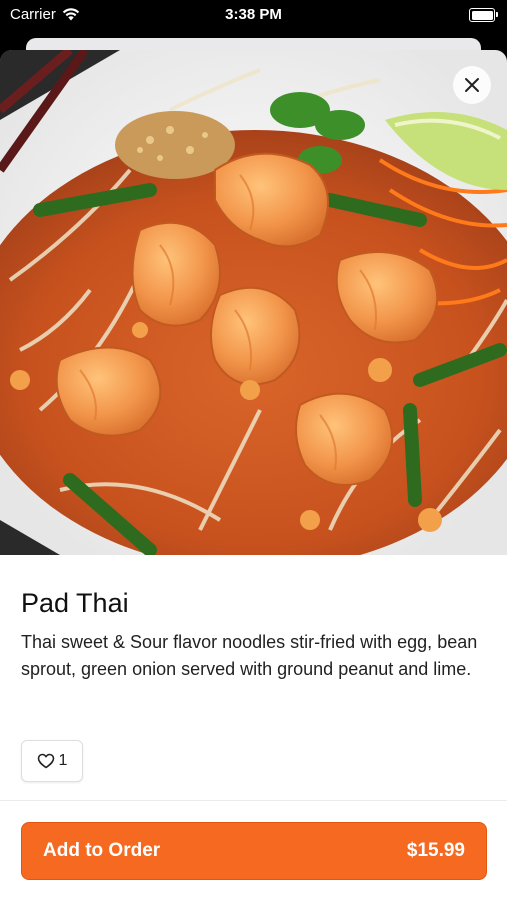  What do you see at coordinates (435, 850) in the screenshot?
I see `order-price: $15.99` at bounding box center [435, 850].